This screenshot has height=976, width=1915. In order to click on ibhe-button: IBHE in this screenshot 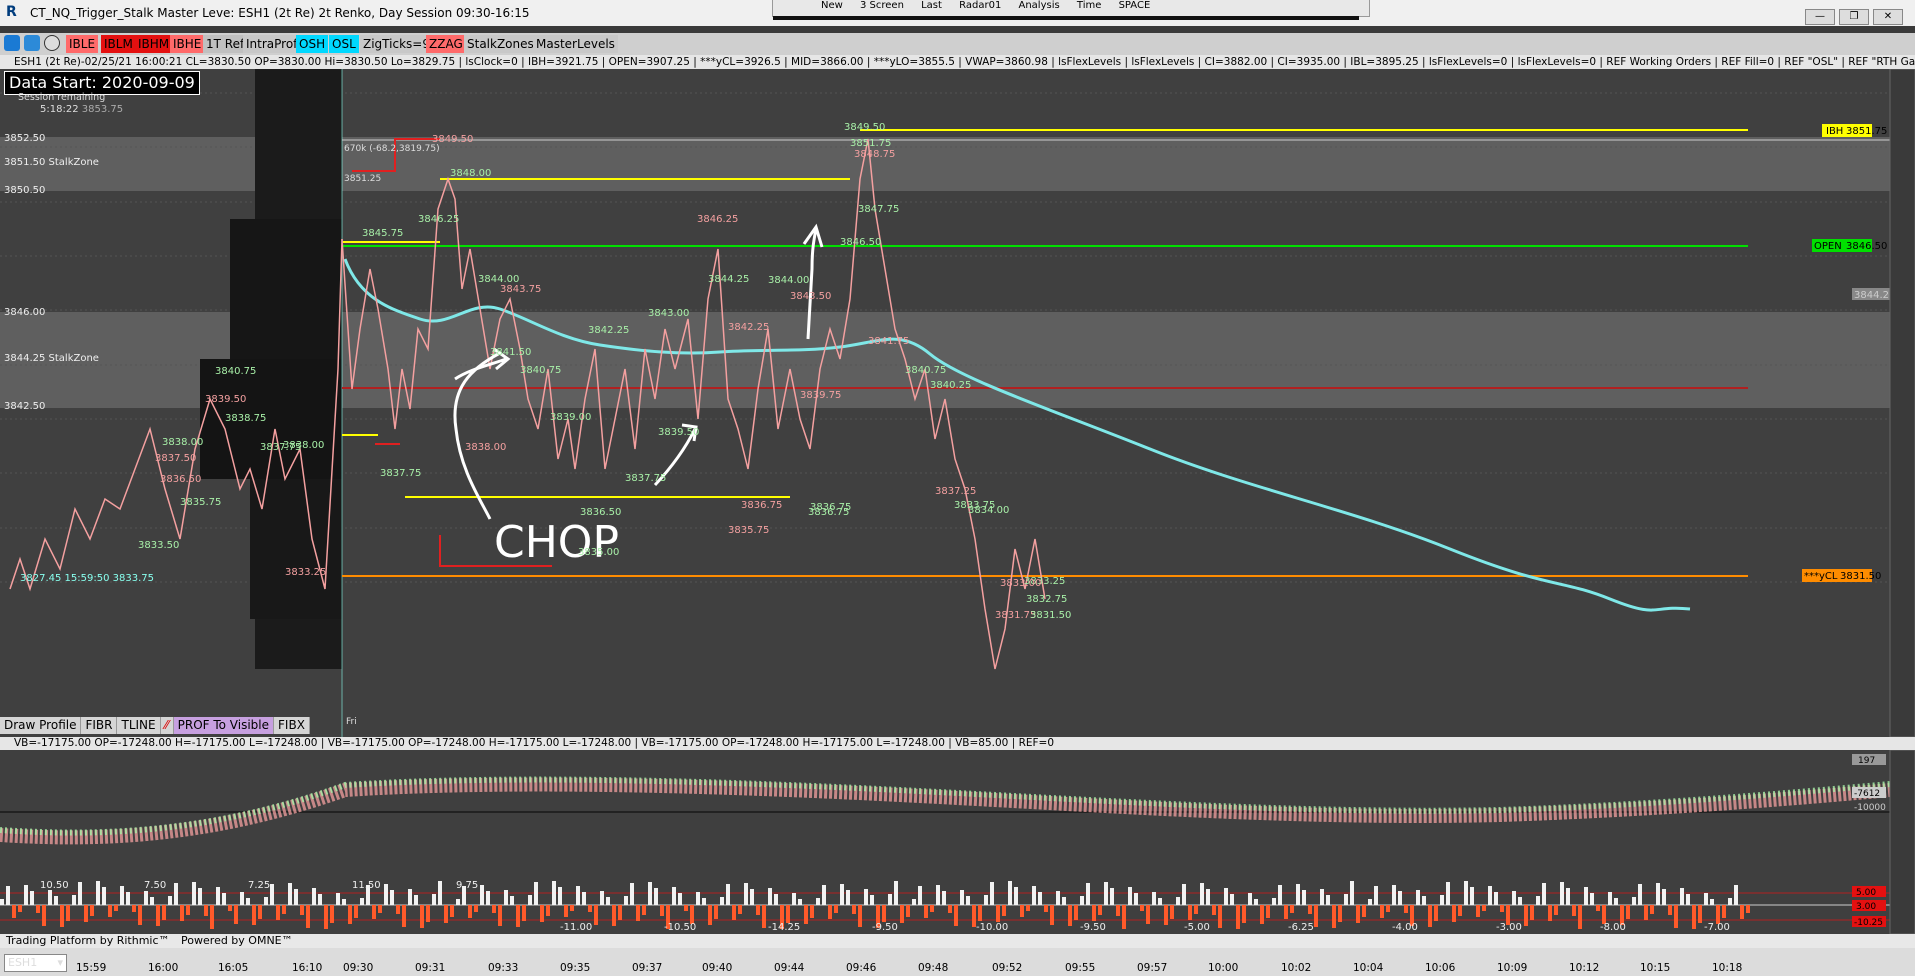, I will do `click(187, 44)`.